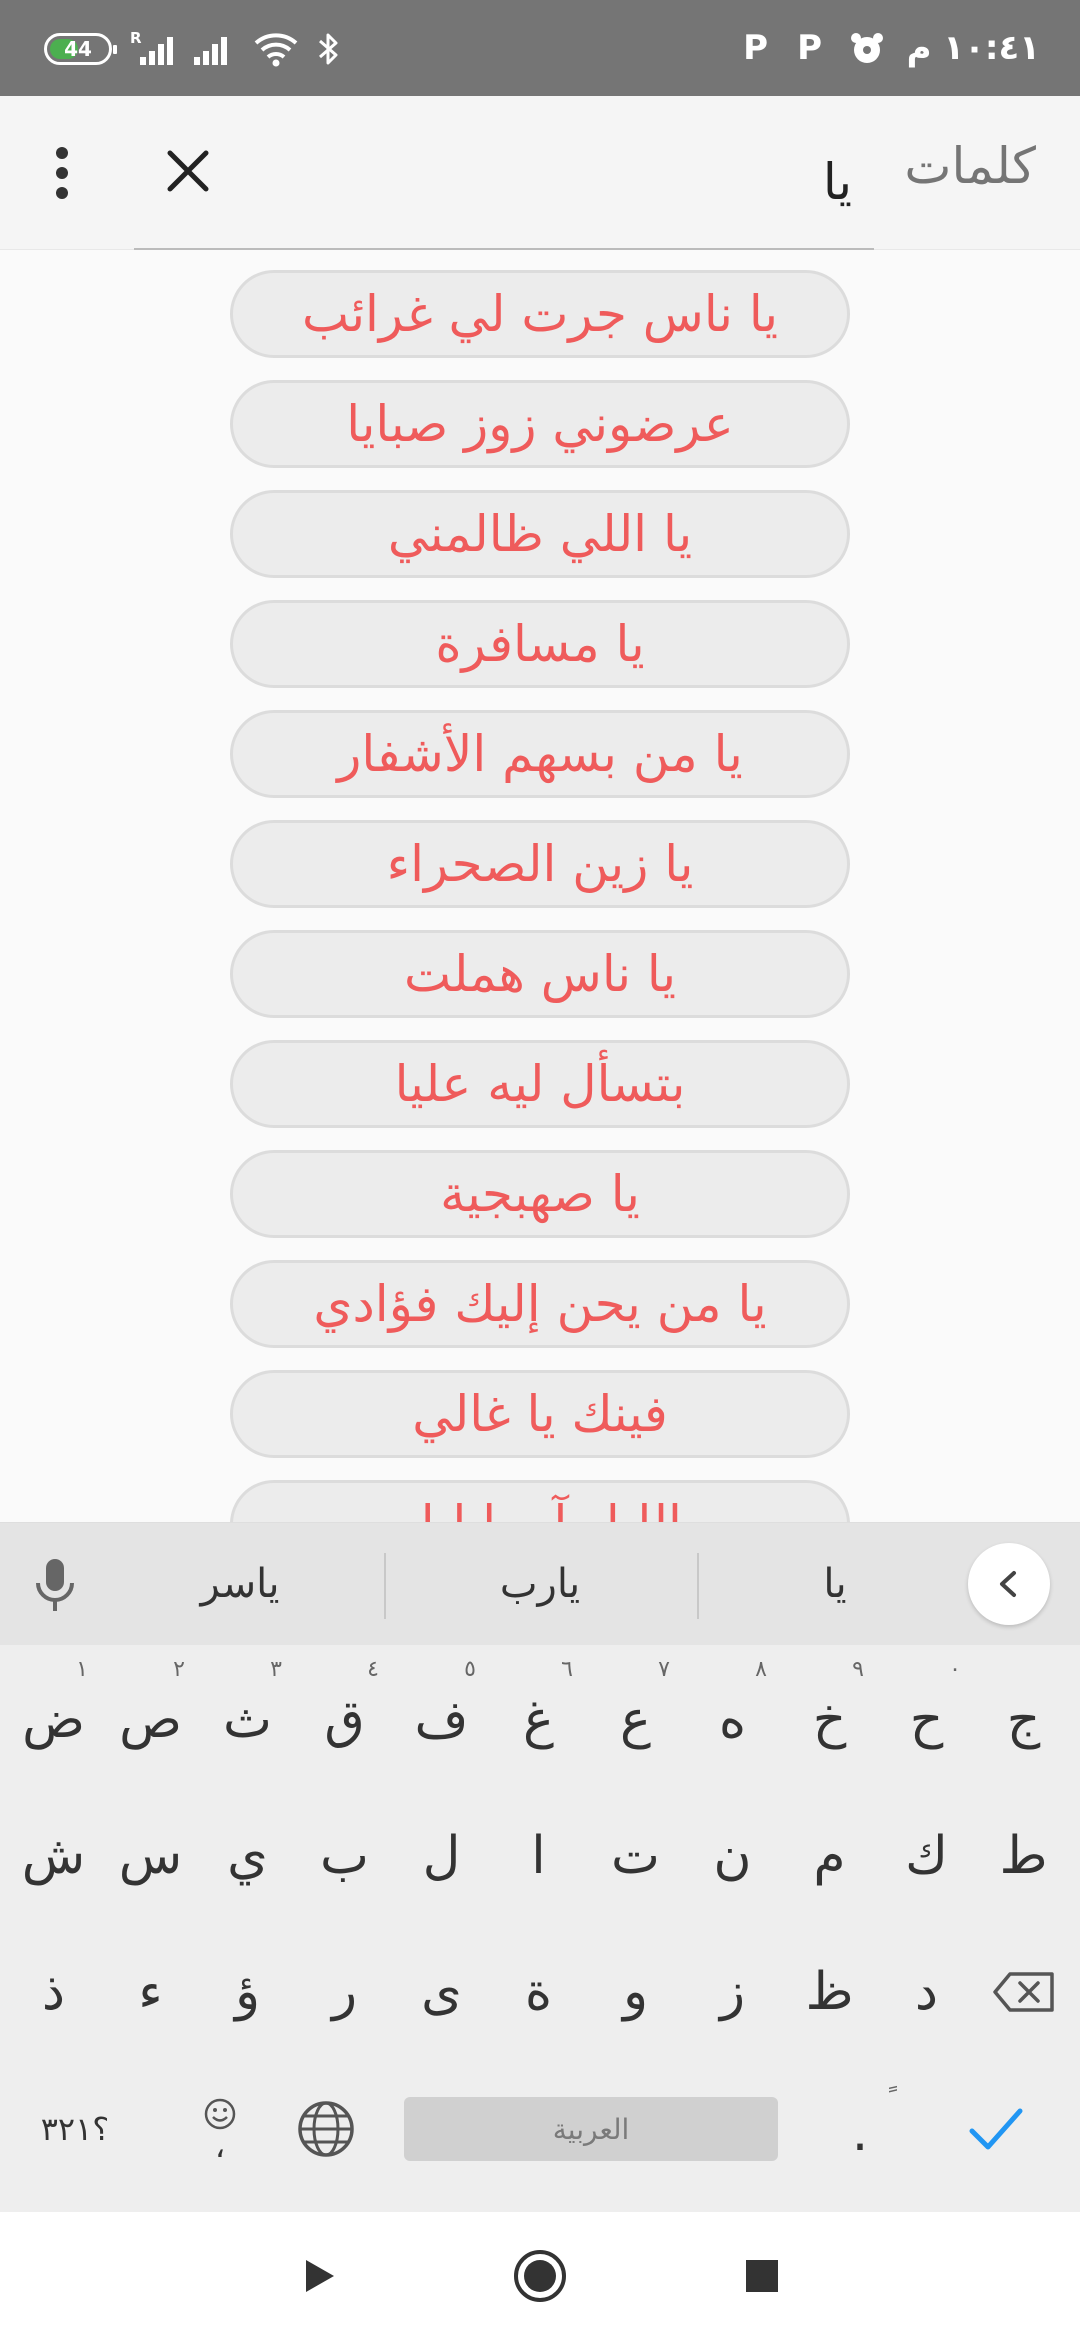 This screenshot has height=2340, width=1080. I want to click on comma-key-label: ،, so click(220, 2146).